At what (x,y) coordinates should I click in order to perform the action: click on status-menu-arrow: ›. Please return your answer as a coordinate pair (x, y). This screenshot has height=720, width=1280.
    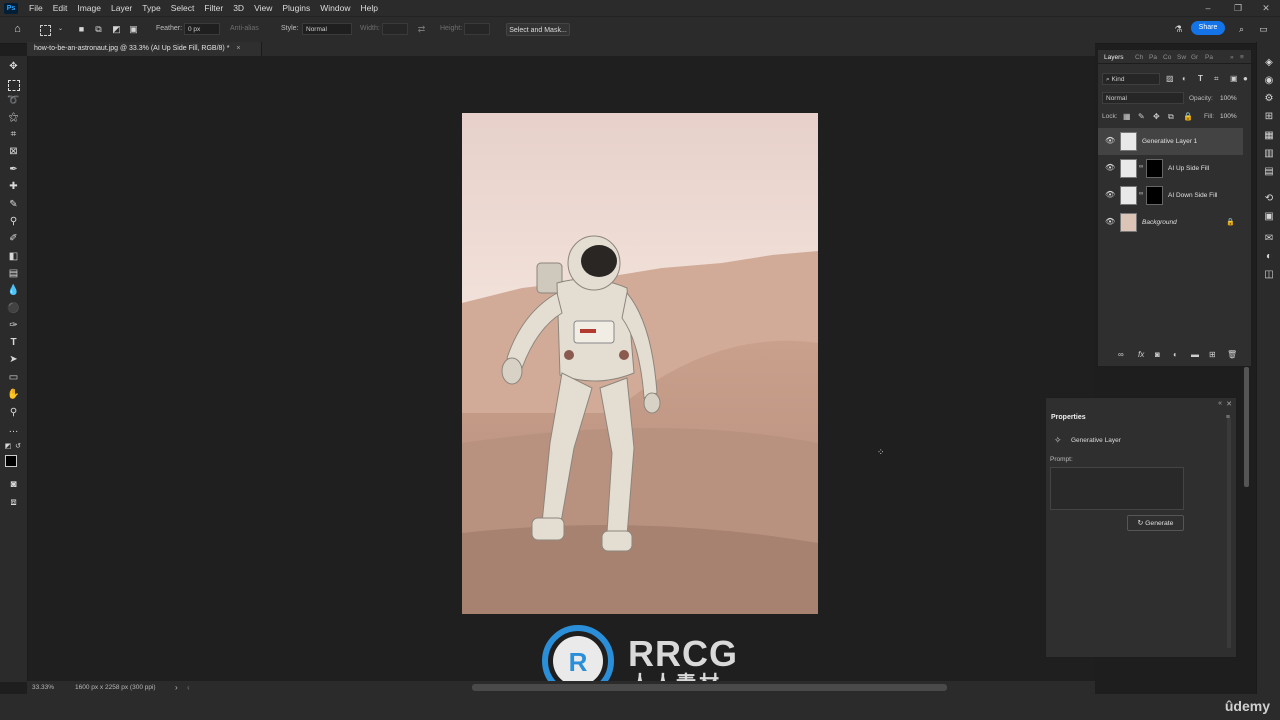
    Looking at the image, I should click on (176, 687).